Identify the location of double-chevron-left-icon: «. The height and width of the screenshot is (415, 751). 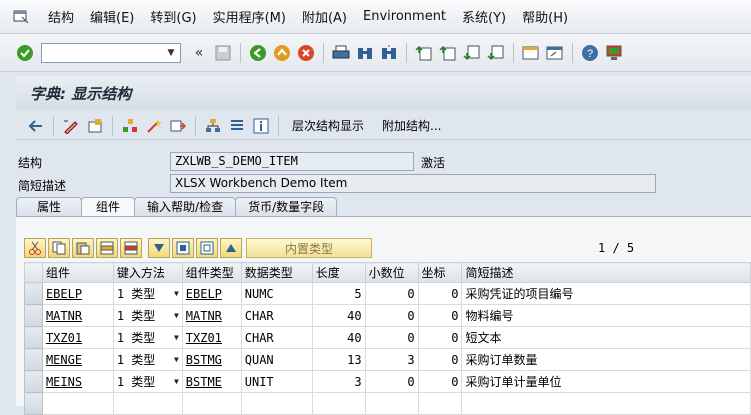
(199, 53).